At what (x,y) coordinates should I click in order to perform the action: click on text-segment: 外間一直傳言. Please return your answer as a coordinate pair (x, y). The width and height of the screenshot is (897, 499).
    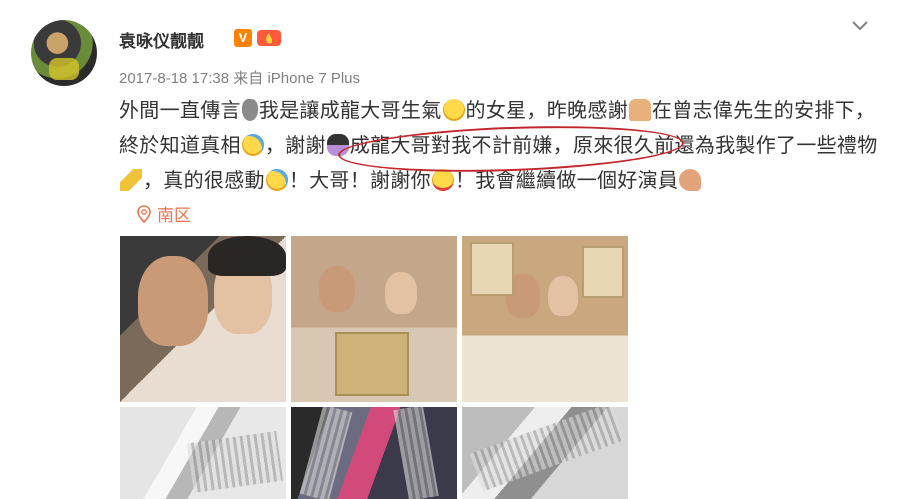
    Looking at the image, I should click on (180, 111).